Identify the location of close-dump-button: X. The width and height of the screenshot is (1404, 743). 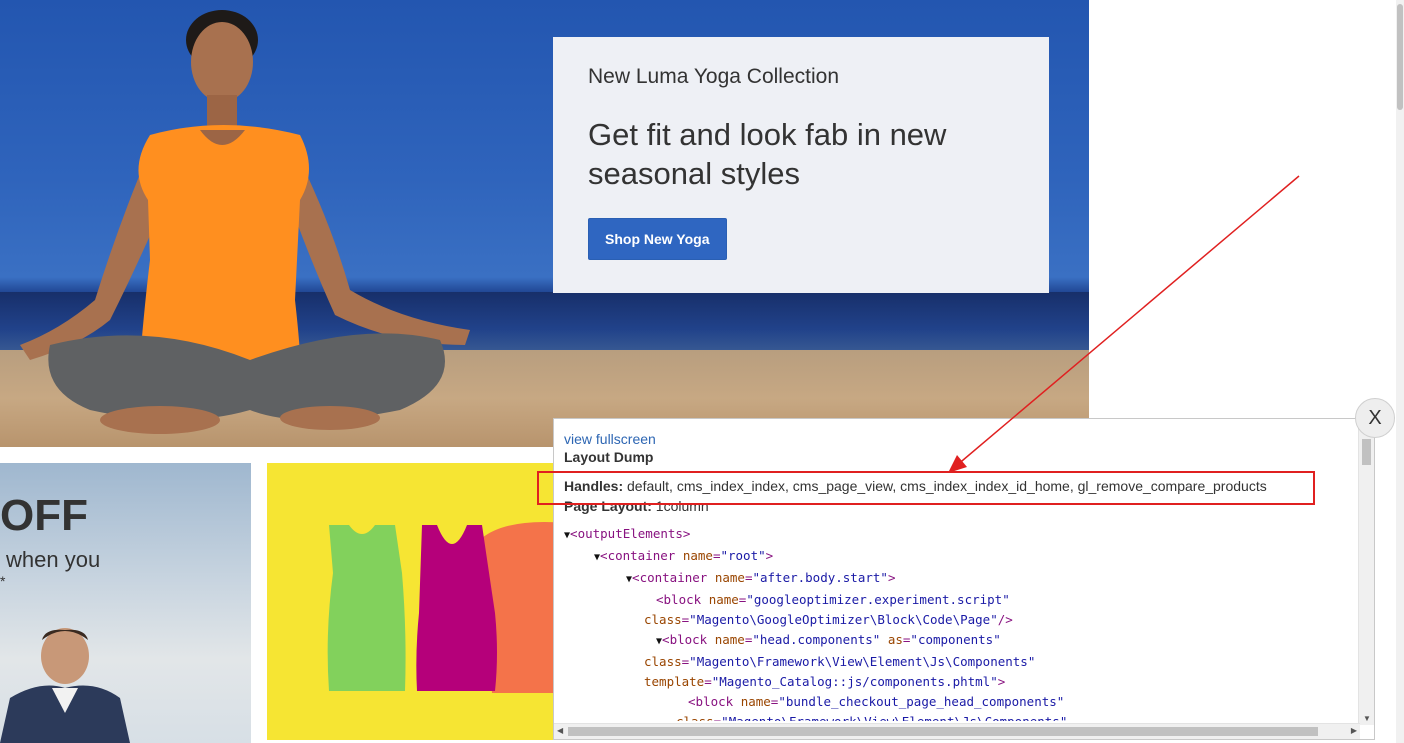
(1375, 418).